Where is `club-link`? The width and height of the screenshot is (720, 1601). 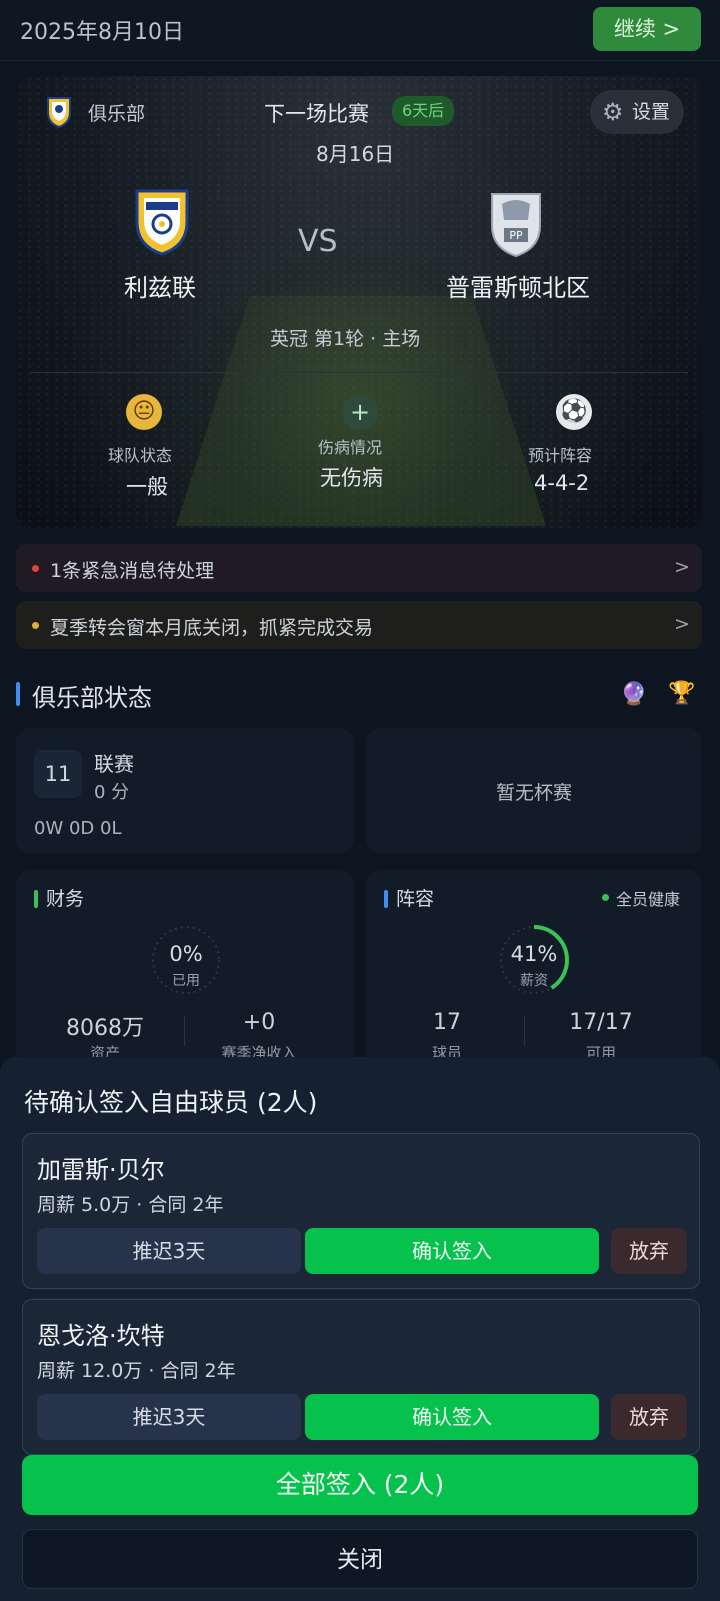
club-link is located at coordinates (59, 112).